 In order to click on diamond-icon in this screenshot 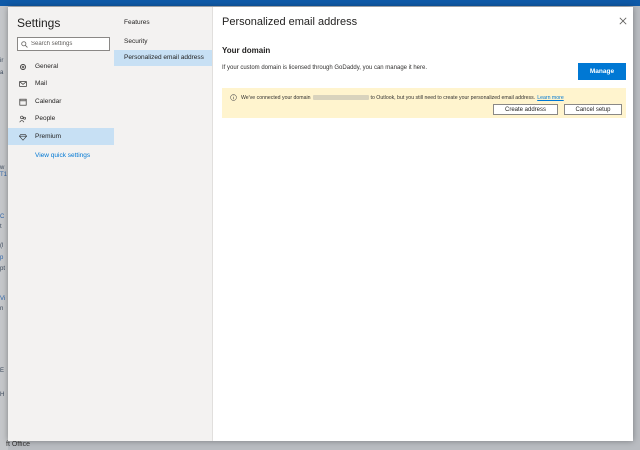, I will do `click(23, 137)`.